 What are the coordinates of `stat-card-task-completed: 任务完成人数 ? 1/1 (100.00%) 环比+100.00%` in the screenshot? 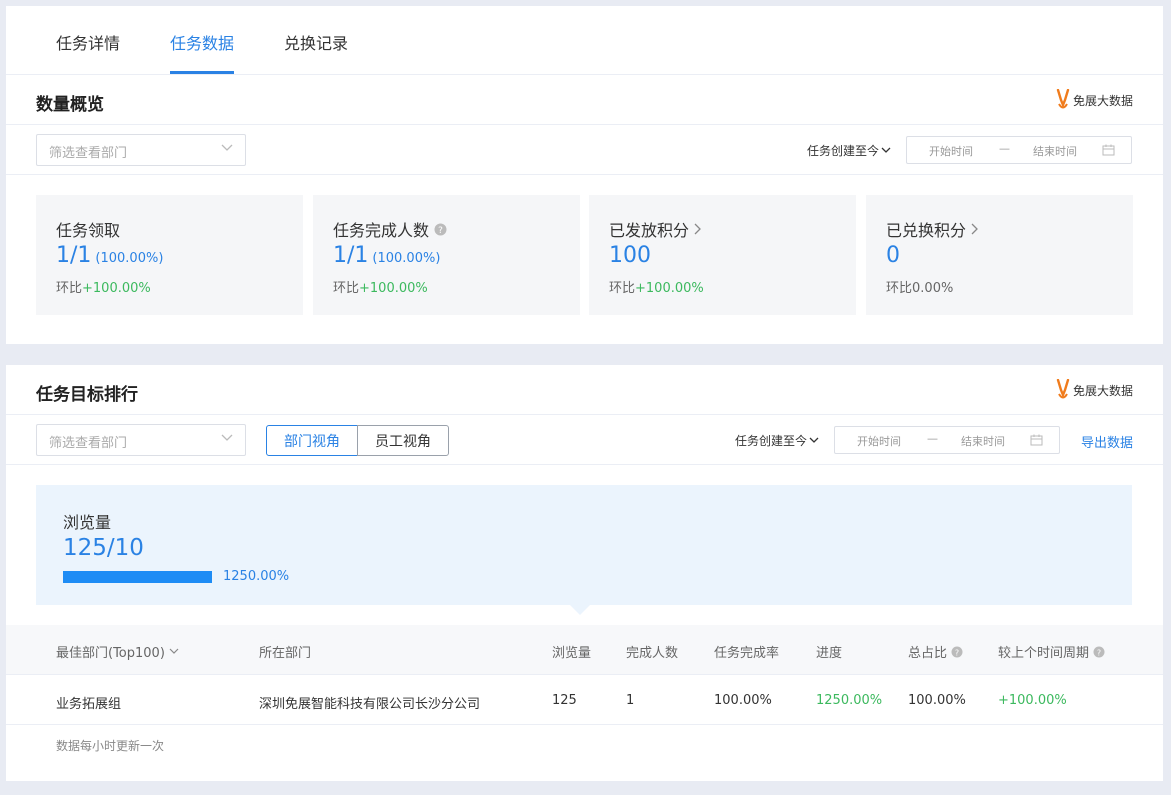 It's located at (446, 255).